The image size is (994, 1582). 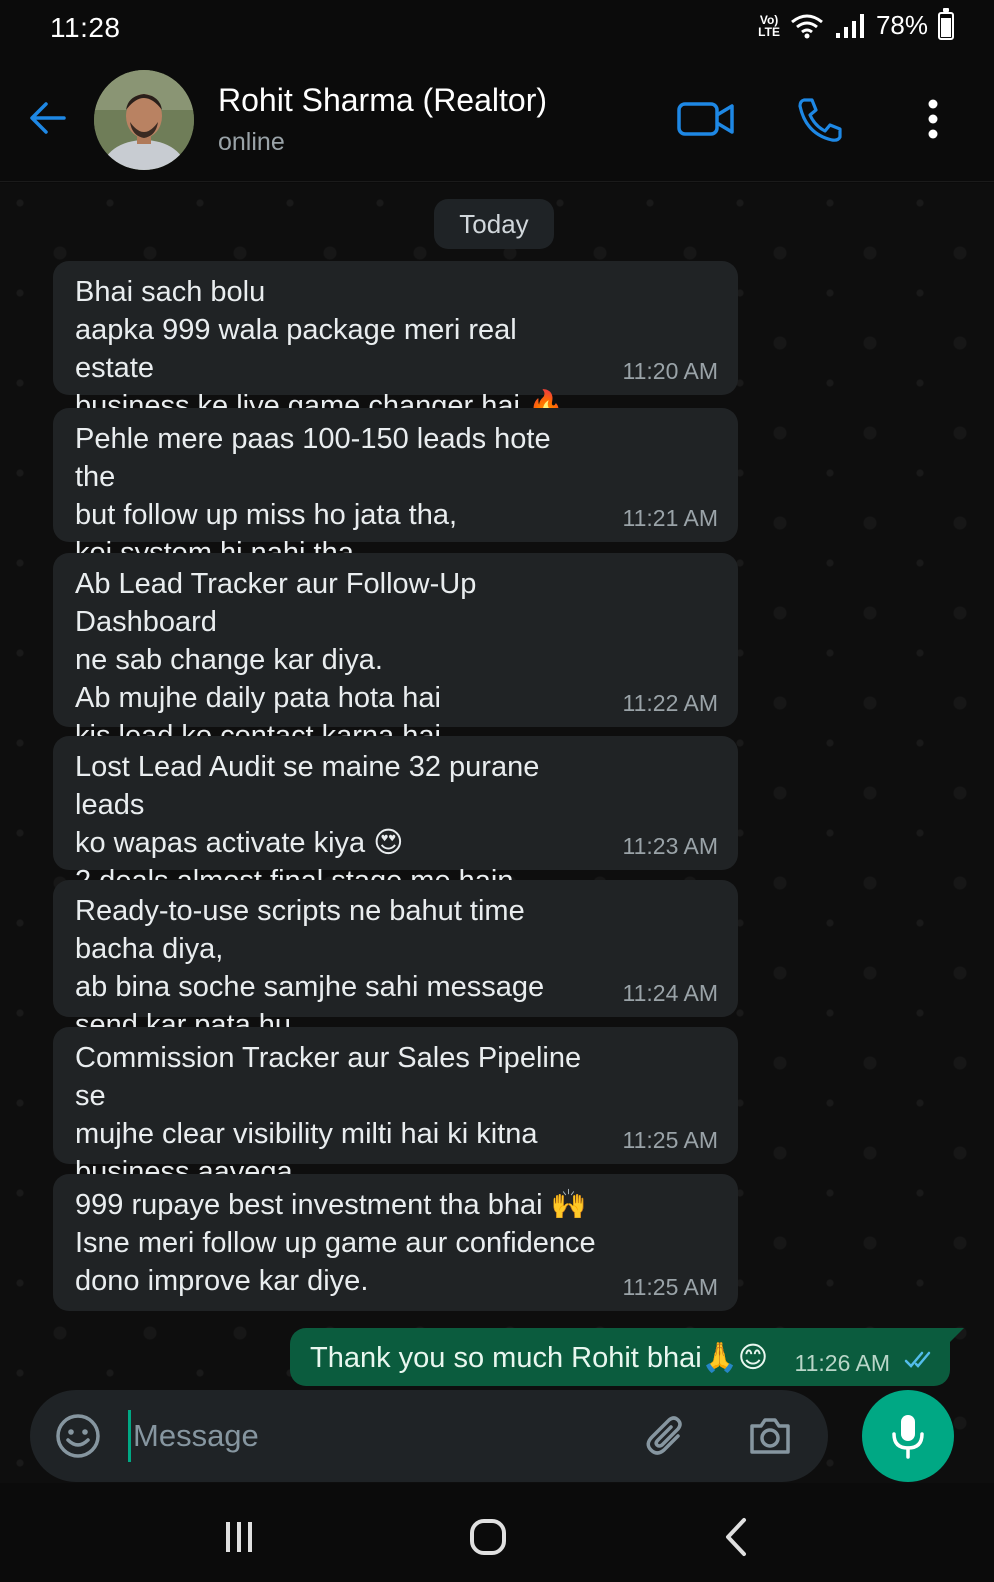 I want to click on contact-name: Rohit Sharma (Realtor), so click(x=382, y=100).